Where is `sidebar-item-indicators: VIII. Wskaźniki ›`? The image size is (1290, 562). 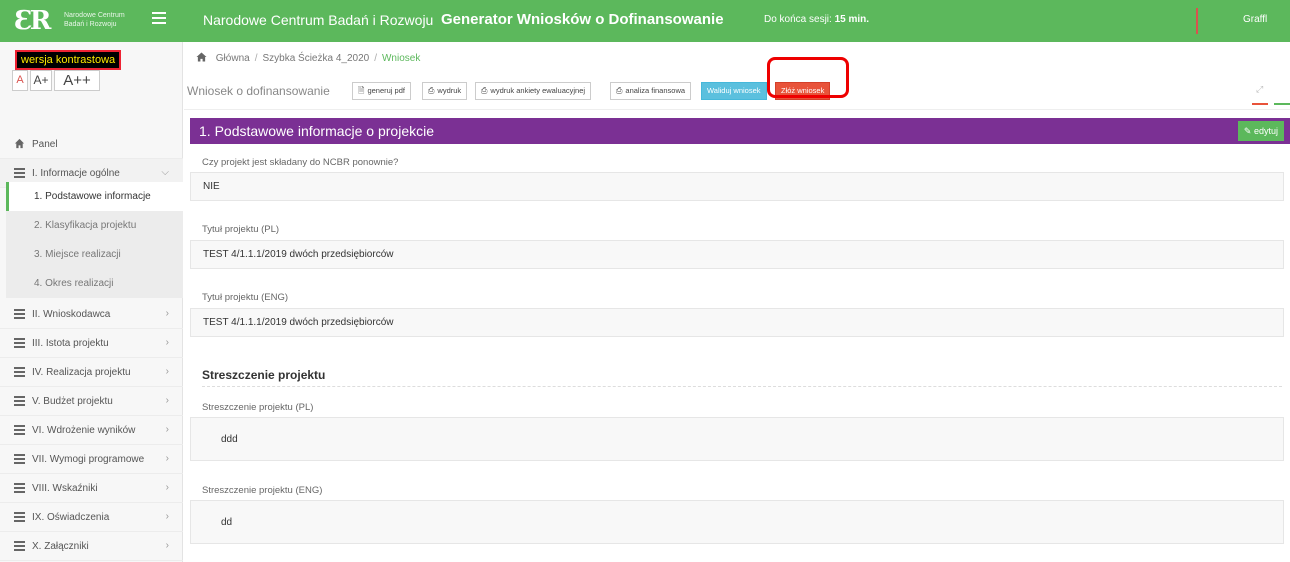 sidebar-item-indicators: VIII. Wskaźniki › is located at coordinates (91, 488).